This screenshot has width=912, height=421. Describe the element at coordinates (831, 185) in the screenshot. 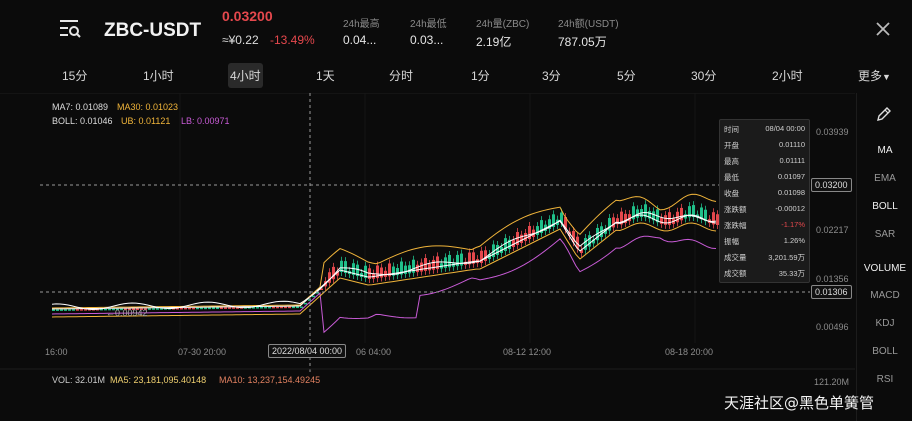

I see `crosshair-price-label: 0.03200` at that location.